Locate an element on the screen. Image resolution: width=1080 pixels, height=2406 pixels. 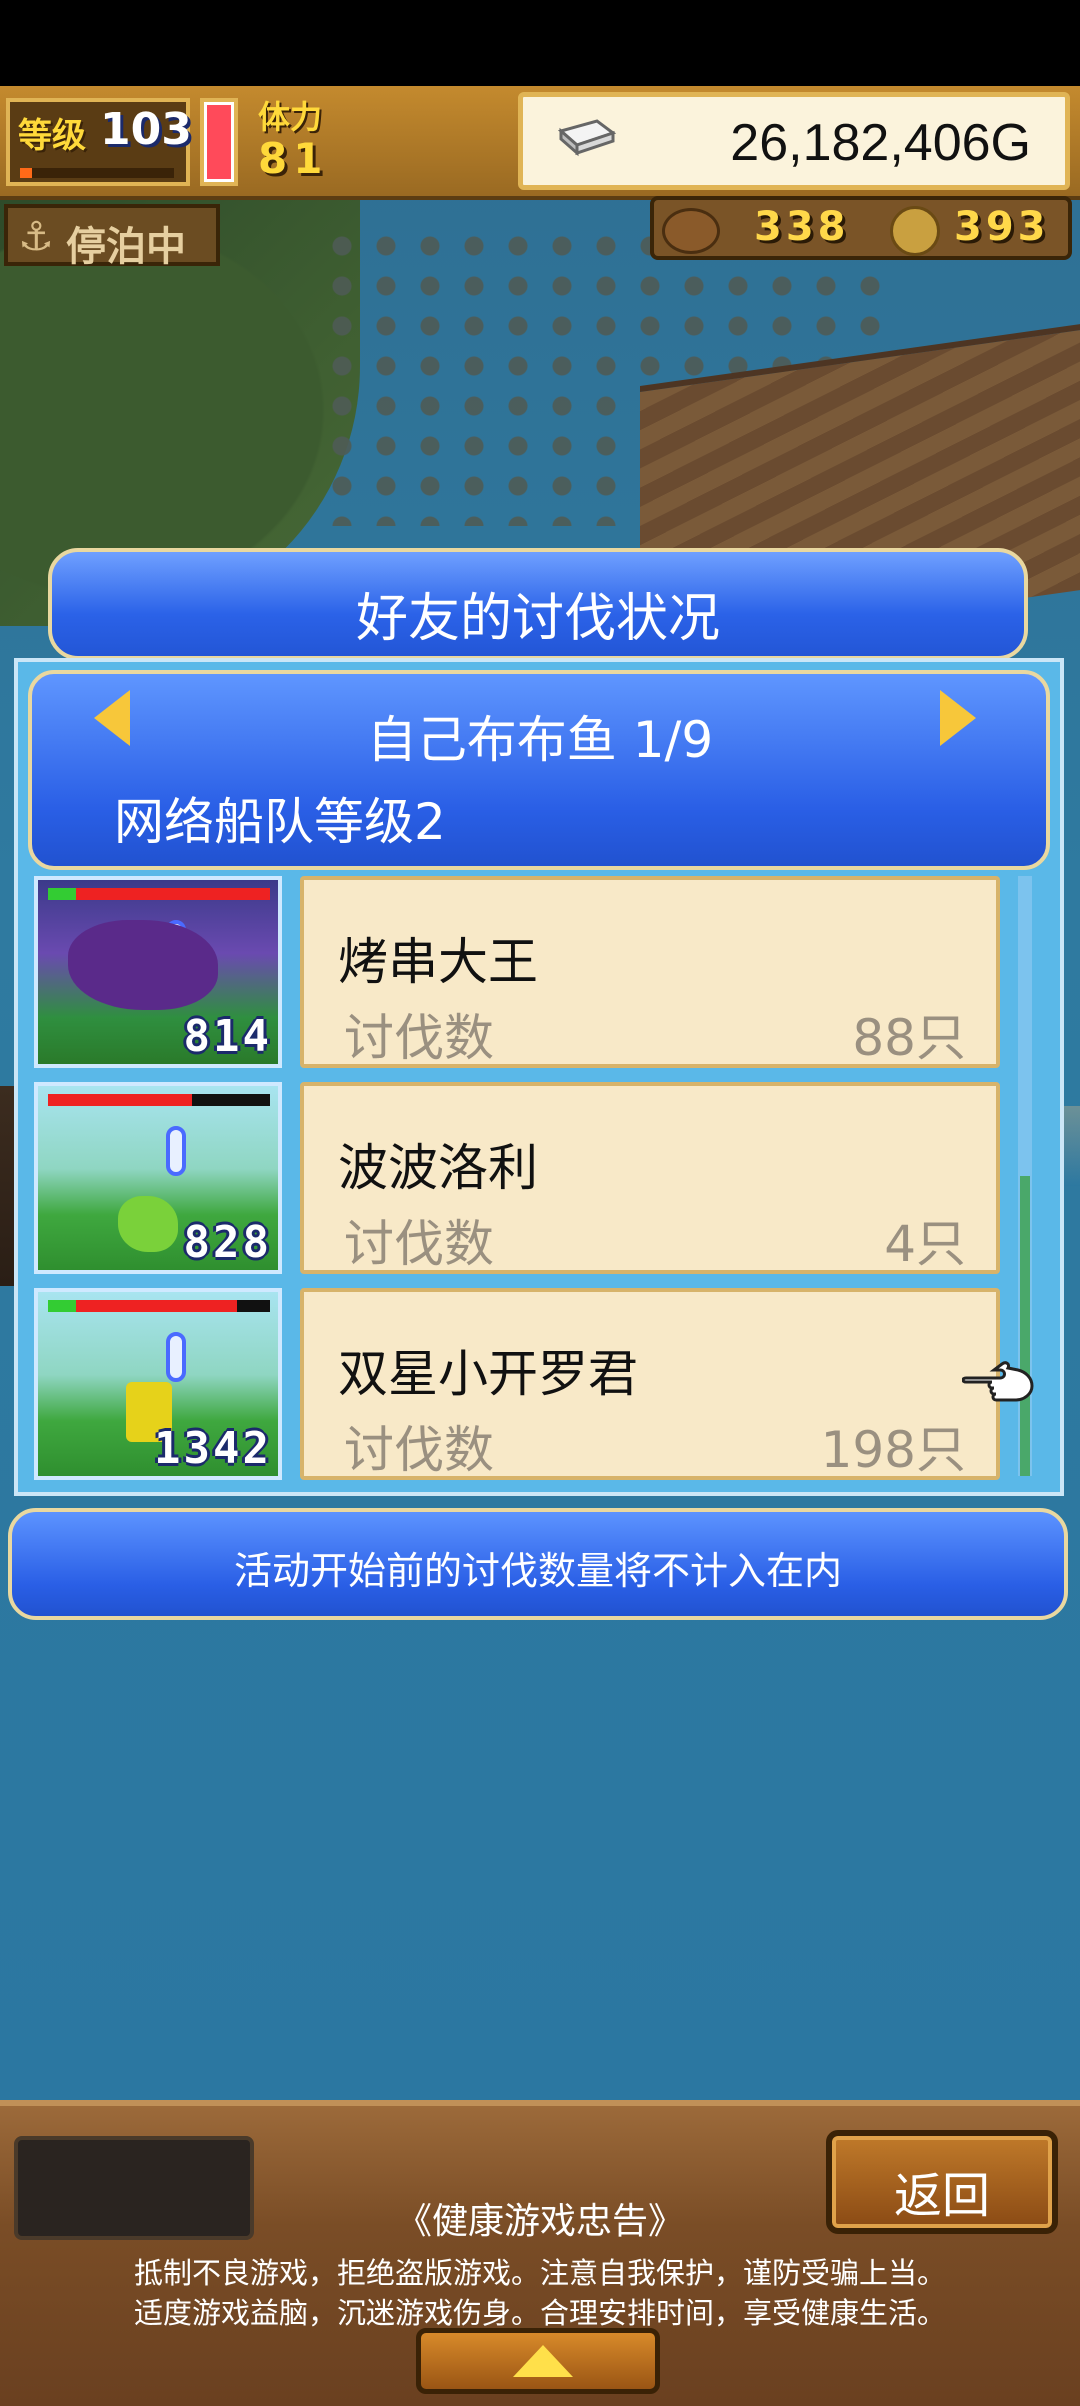
top-hud: 等级 103 体力 81 26,182,406G is located at coordinates (540, 143).